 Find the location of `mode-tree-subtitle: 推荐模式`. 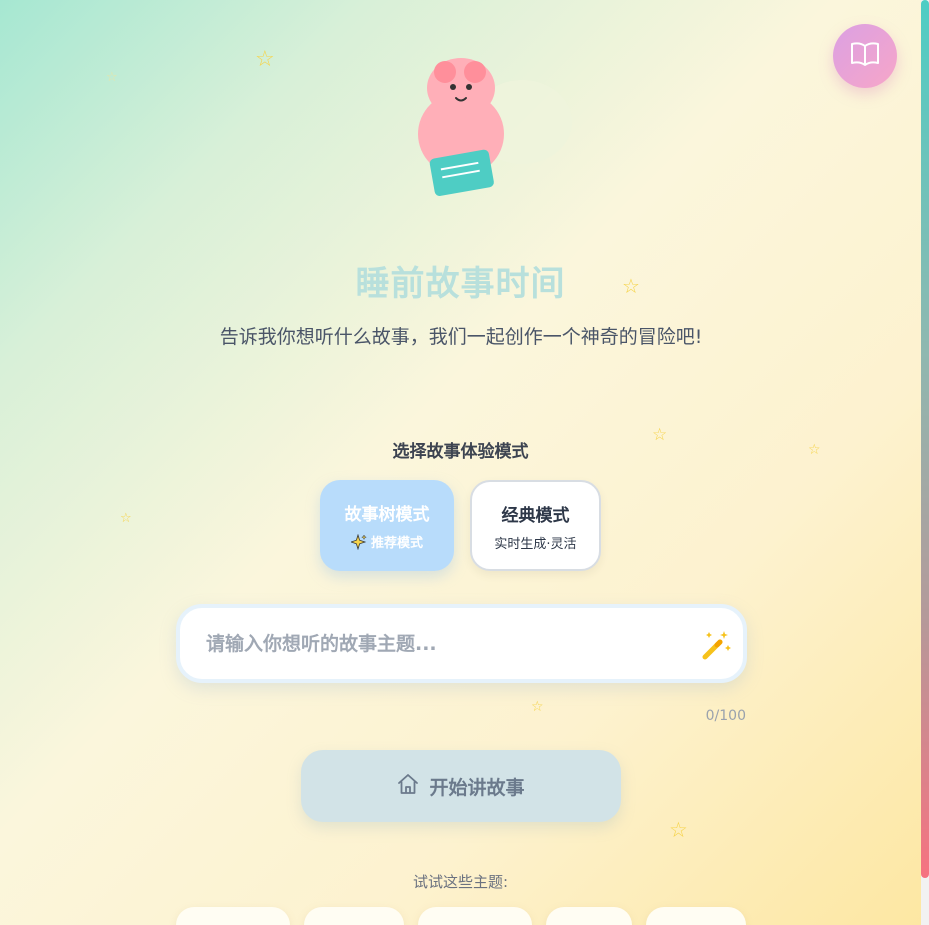

mode-tree-subtitle: 推荐模式 is located at coordinates (396, 543).